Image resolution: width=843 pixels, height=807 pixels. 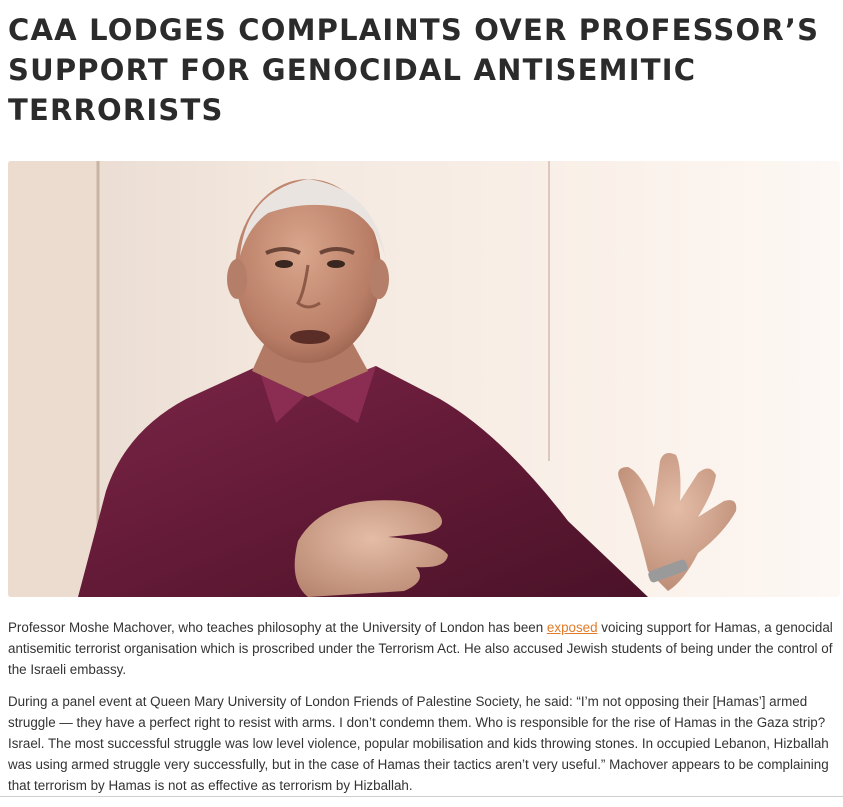 What do you see at coordinates (336, 264) in the screenshot?
I see `eye-right` at bounding box center [336, 264].